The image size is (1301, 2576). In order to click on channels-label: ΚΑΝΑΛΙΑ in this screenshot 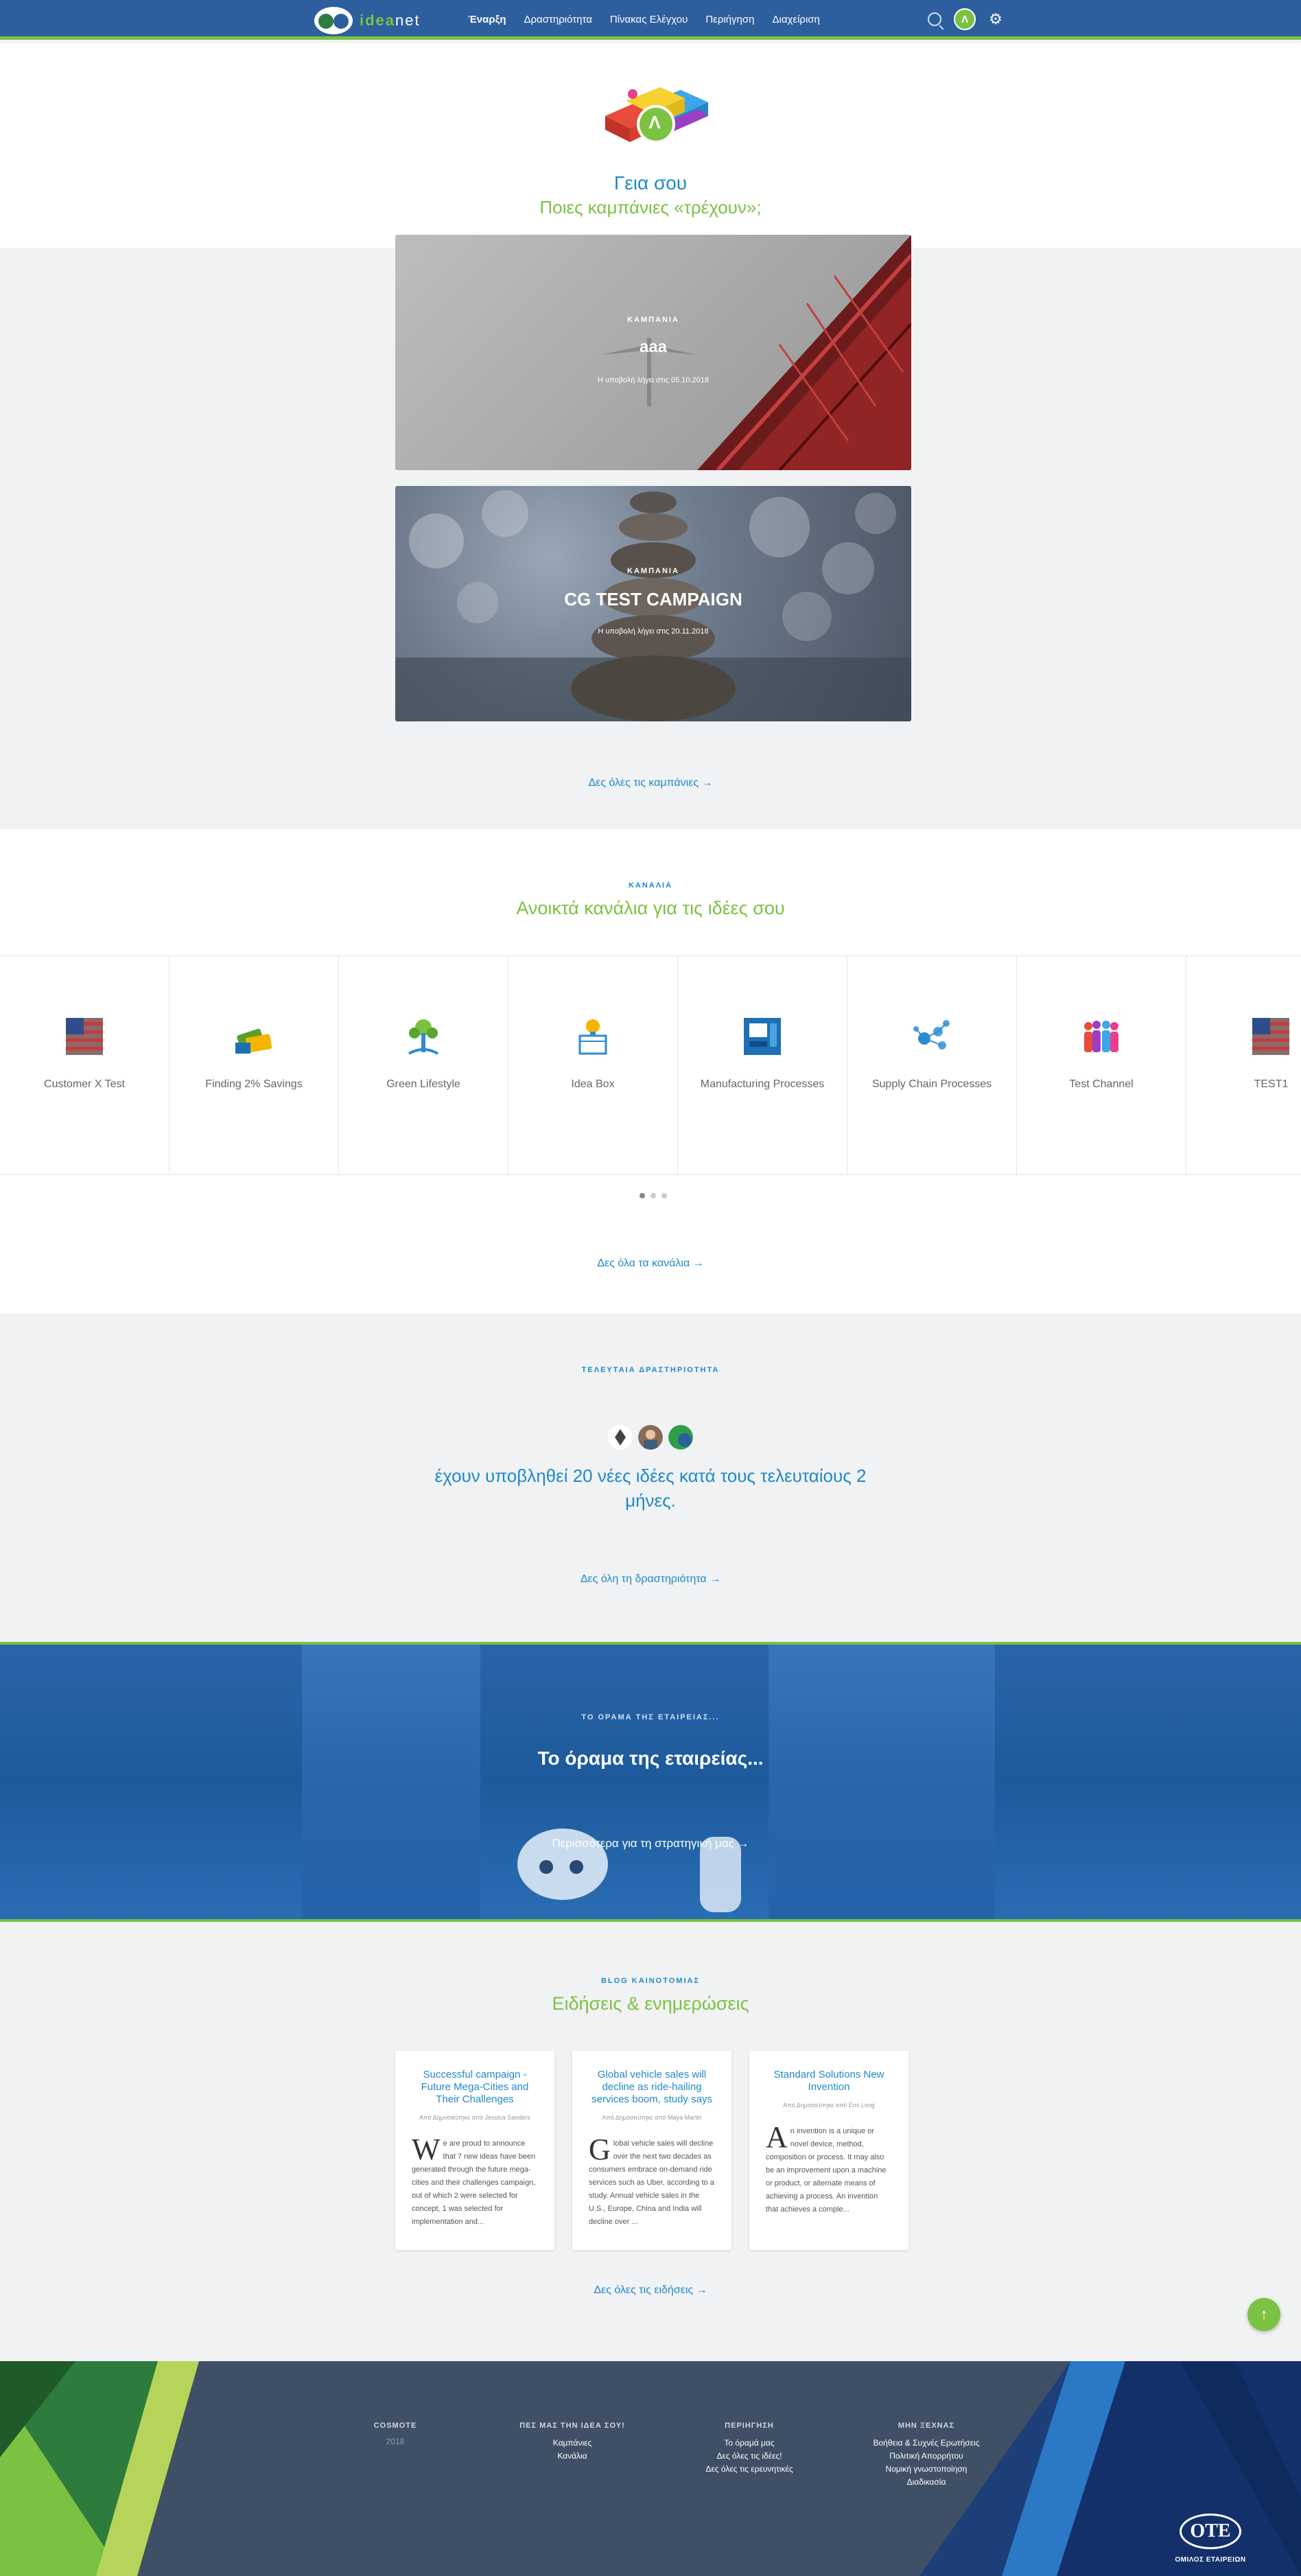, I will do `click(650, 885)`.